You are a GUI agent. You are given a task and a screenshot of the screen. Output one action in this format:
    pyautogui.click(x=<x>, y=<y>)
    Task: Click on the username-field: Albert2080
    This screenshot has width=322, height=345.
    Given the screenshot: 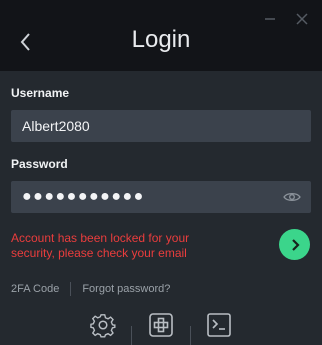 What is the action you would take?
    pyautogui.click(x=161, y=126)
    